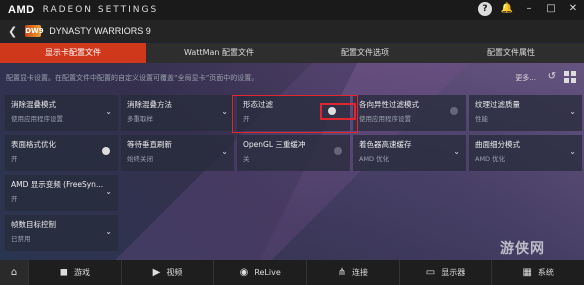 This screenshot has height=285, width=584. I want to click on home-button: ⌂, so click(14, 272).